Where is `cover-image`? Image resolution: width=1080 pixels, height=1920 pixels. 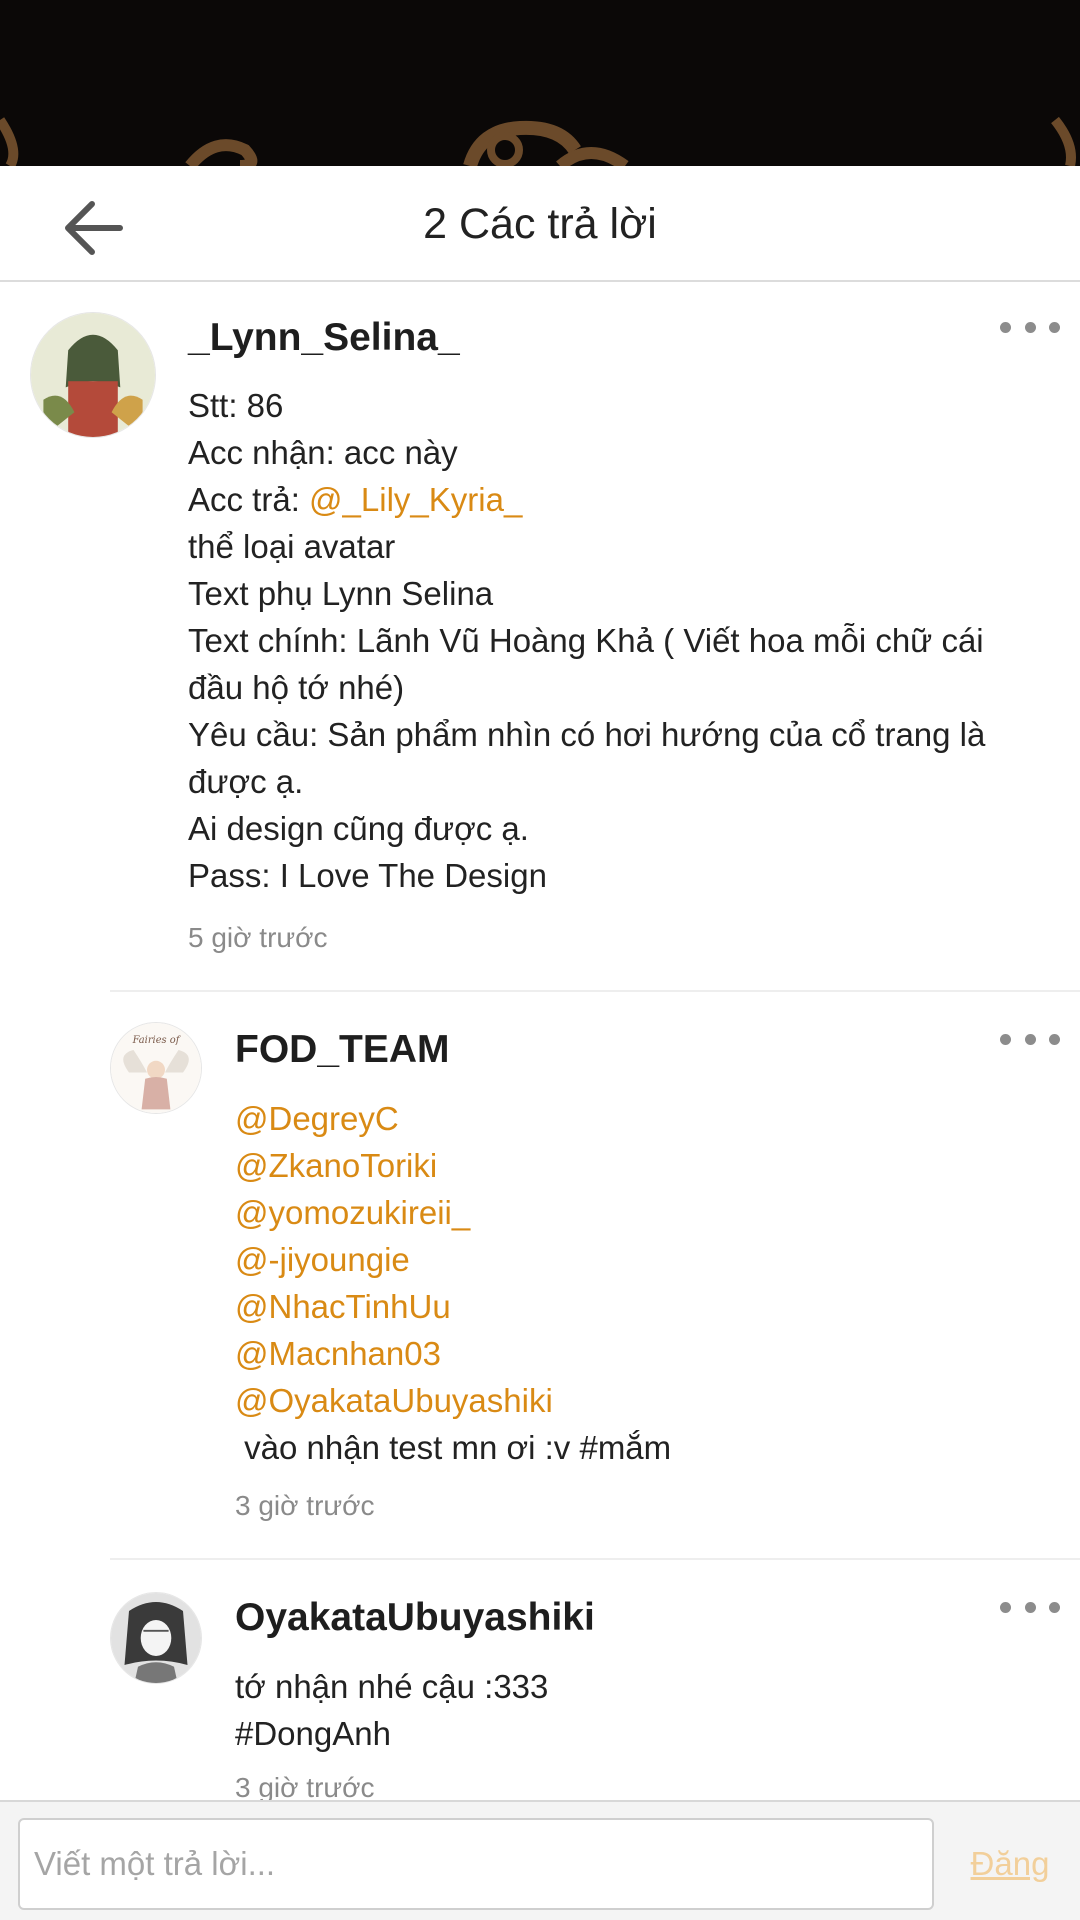
cover-image is located at coordinates (540, 83).